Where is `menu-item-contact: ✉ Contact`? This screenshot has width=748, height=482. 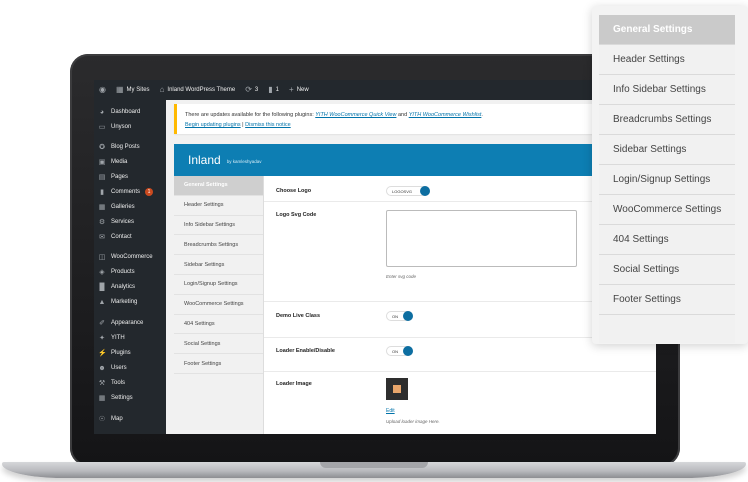
menu-item-contact: ✉ Contact is located at coordinates (130, 237).